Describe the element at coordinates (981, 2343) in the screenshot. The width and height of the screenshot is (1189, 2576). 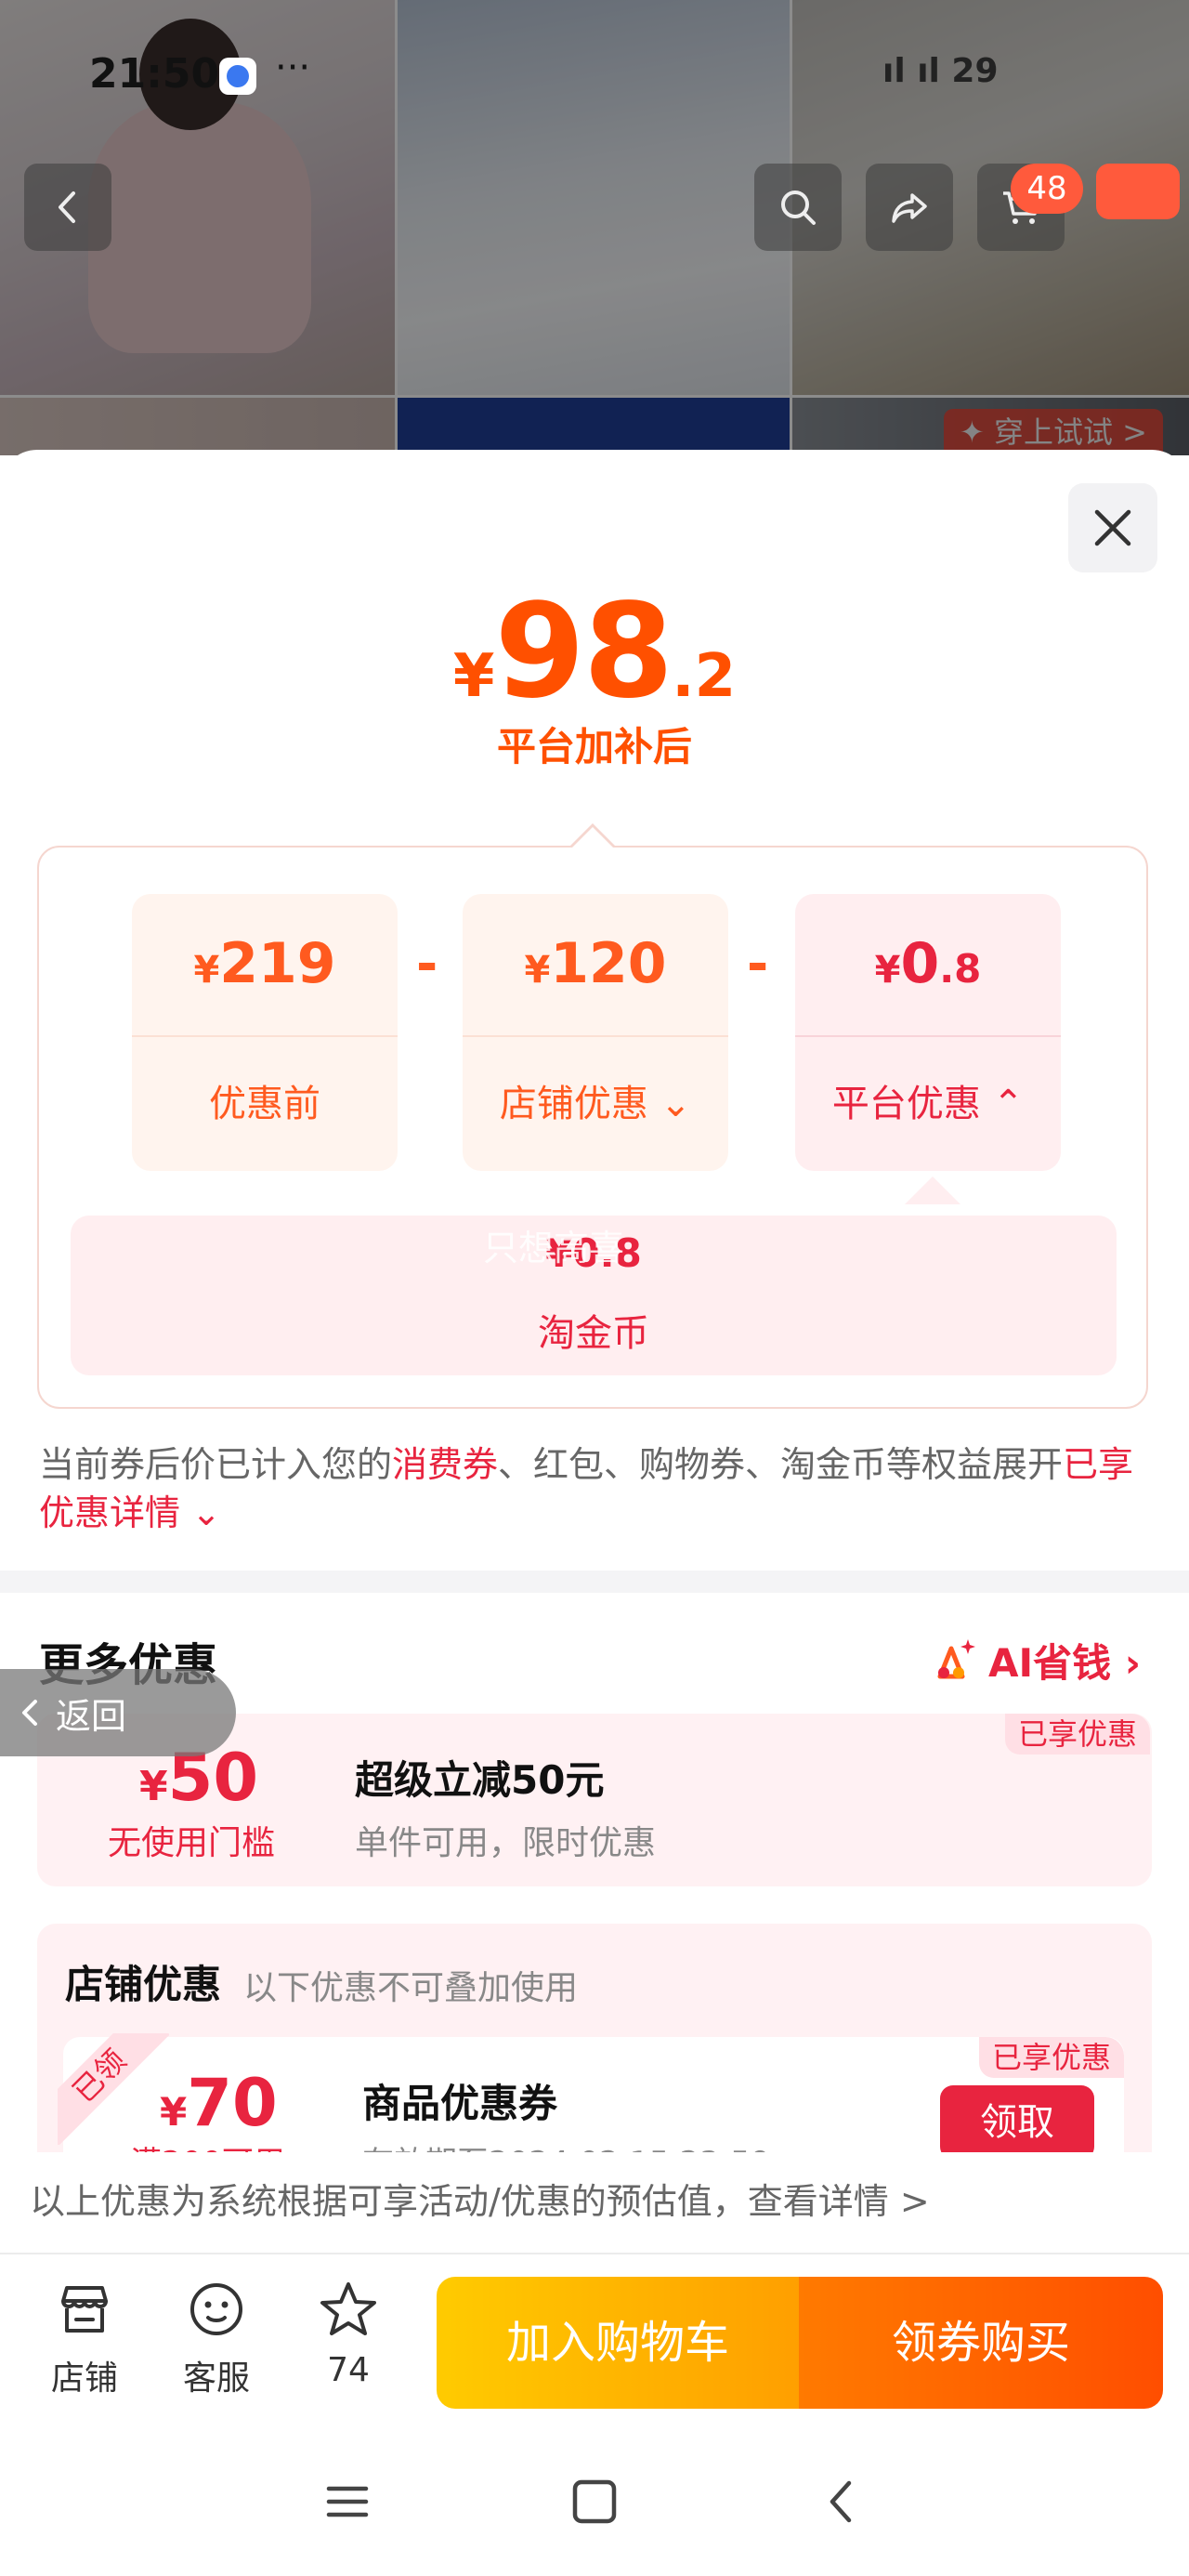
I see `claim-and-buy-button: 领券购买` at that location.